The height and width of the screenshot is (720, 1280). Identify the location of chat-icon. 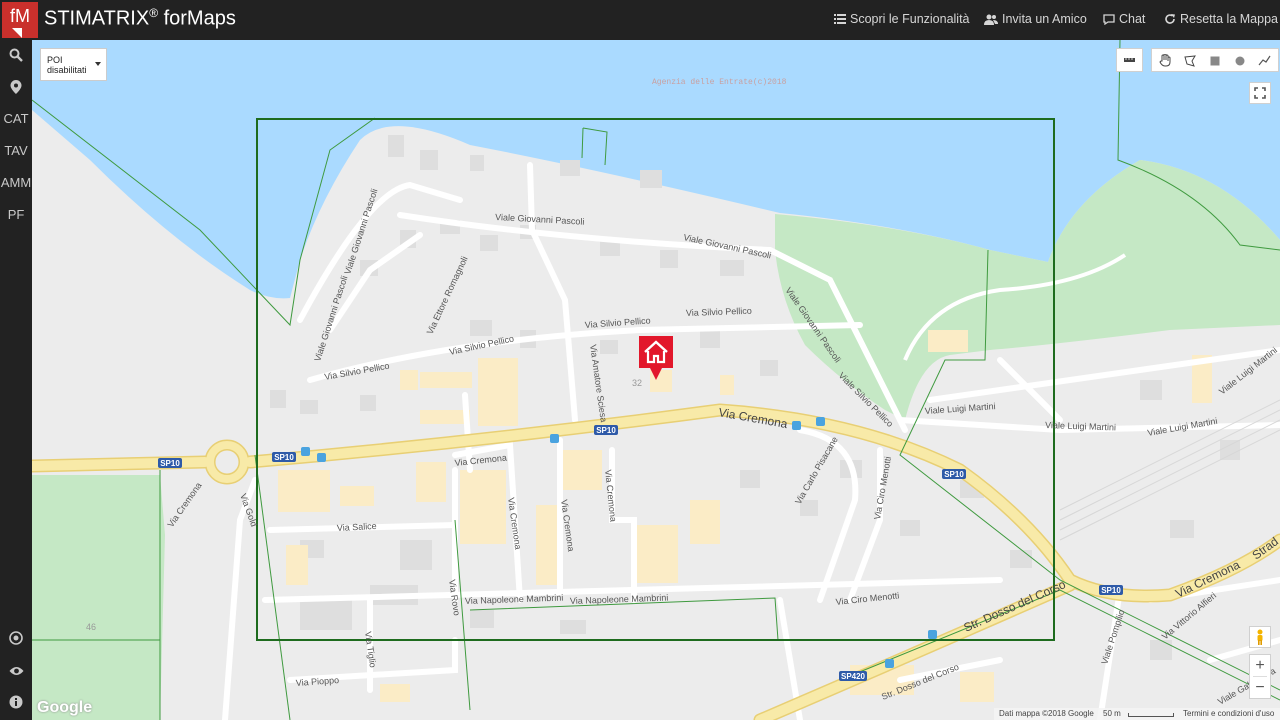
(1109, 19).